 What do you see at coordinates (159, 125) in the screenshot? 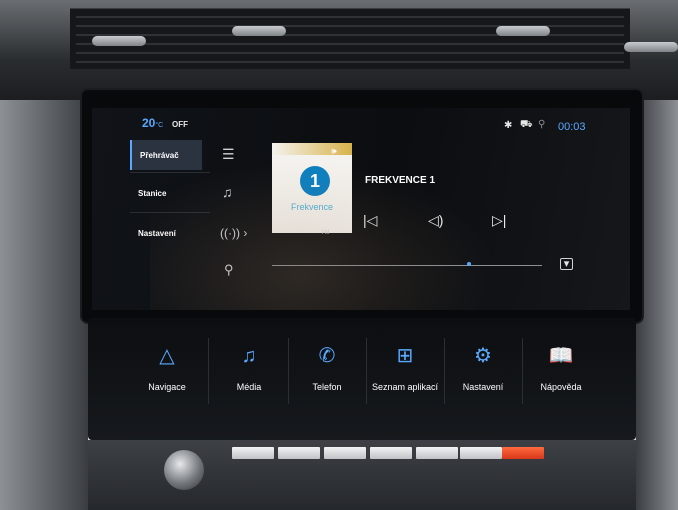
I see `temperature-unit: °C` at bounding box center [159, 125].